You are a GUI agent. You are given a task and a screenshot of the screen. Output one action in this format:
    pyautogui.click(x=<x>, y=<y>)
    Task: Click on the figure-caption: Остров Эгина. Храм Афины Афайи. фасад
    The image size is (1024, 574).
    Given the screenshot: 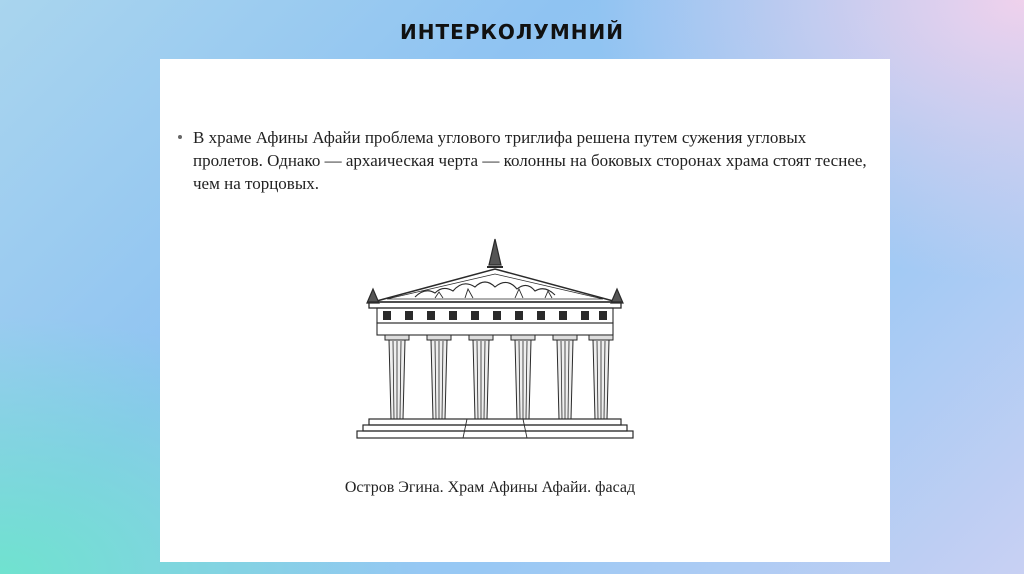 What is the action you would take?
    pyautogui.click(x=490, y=487)
    